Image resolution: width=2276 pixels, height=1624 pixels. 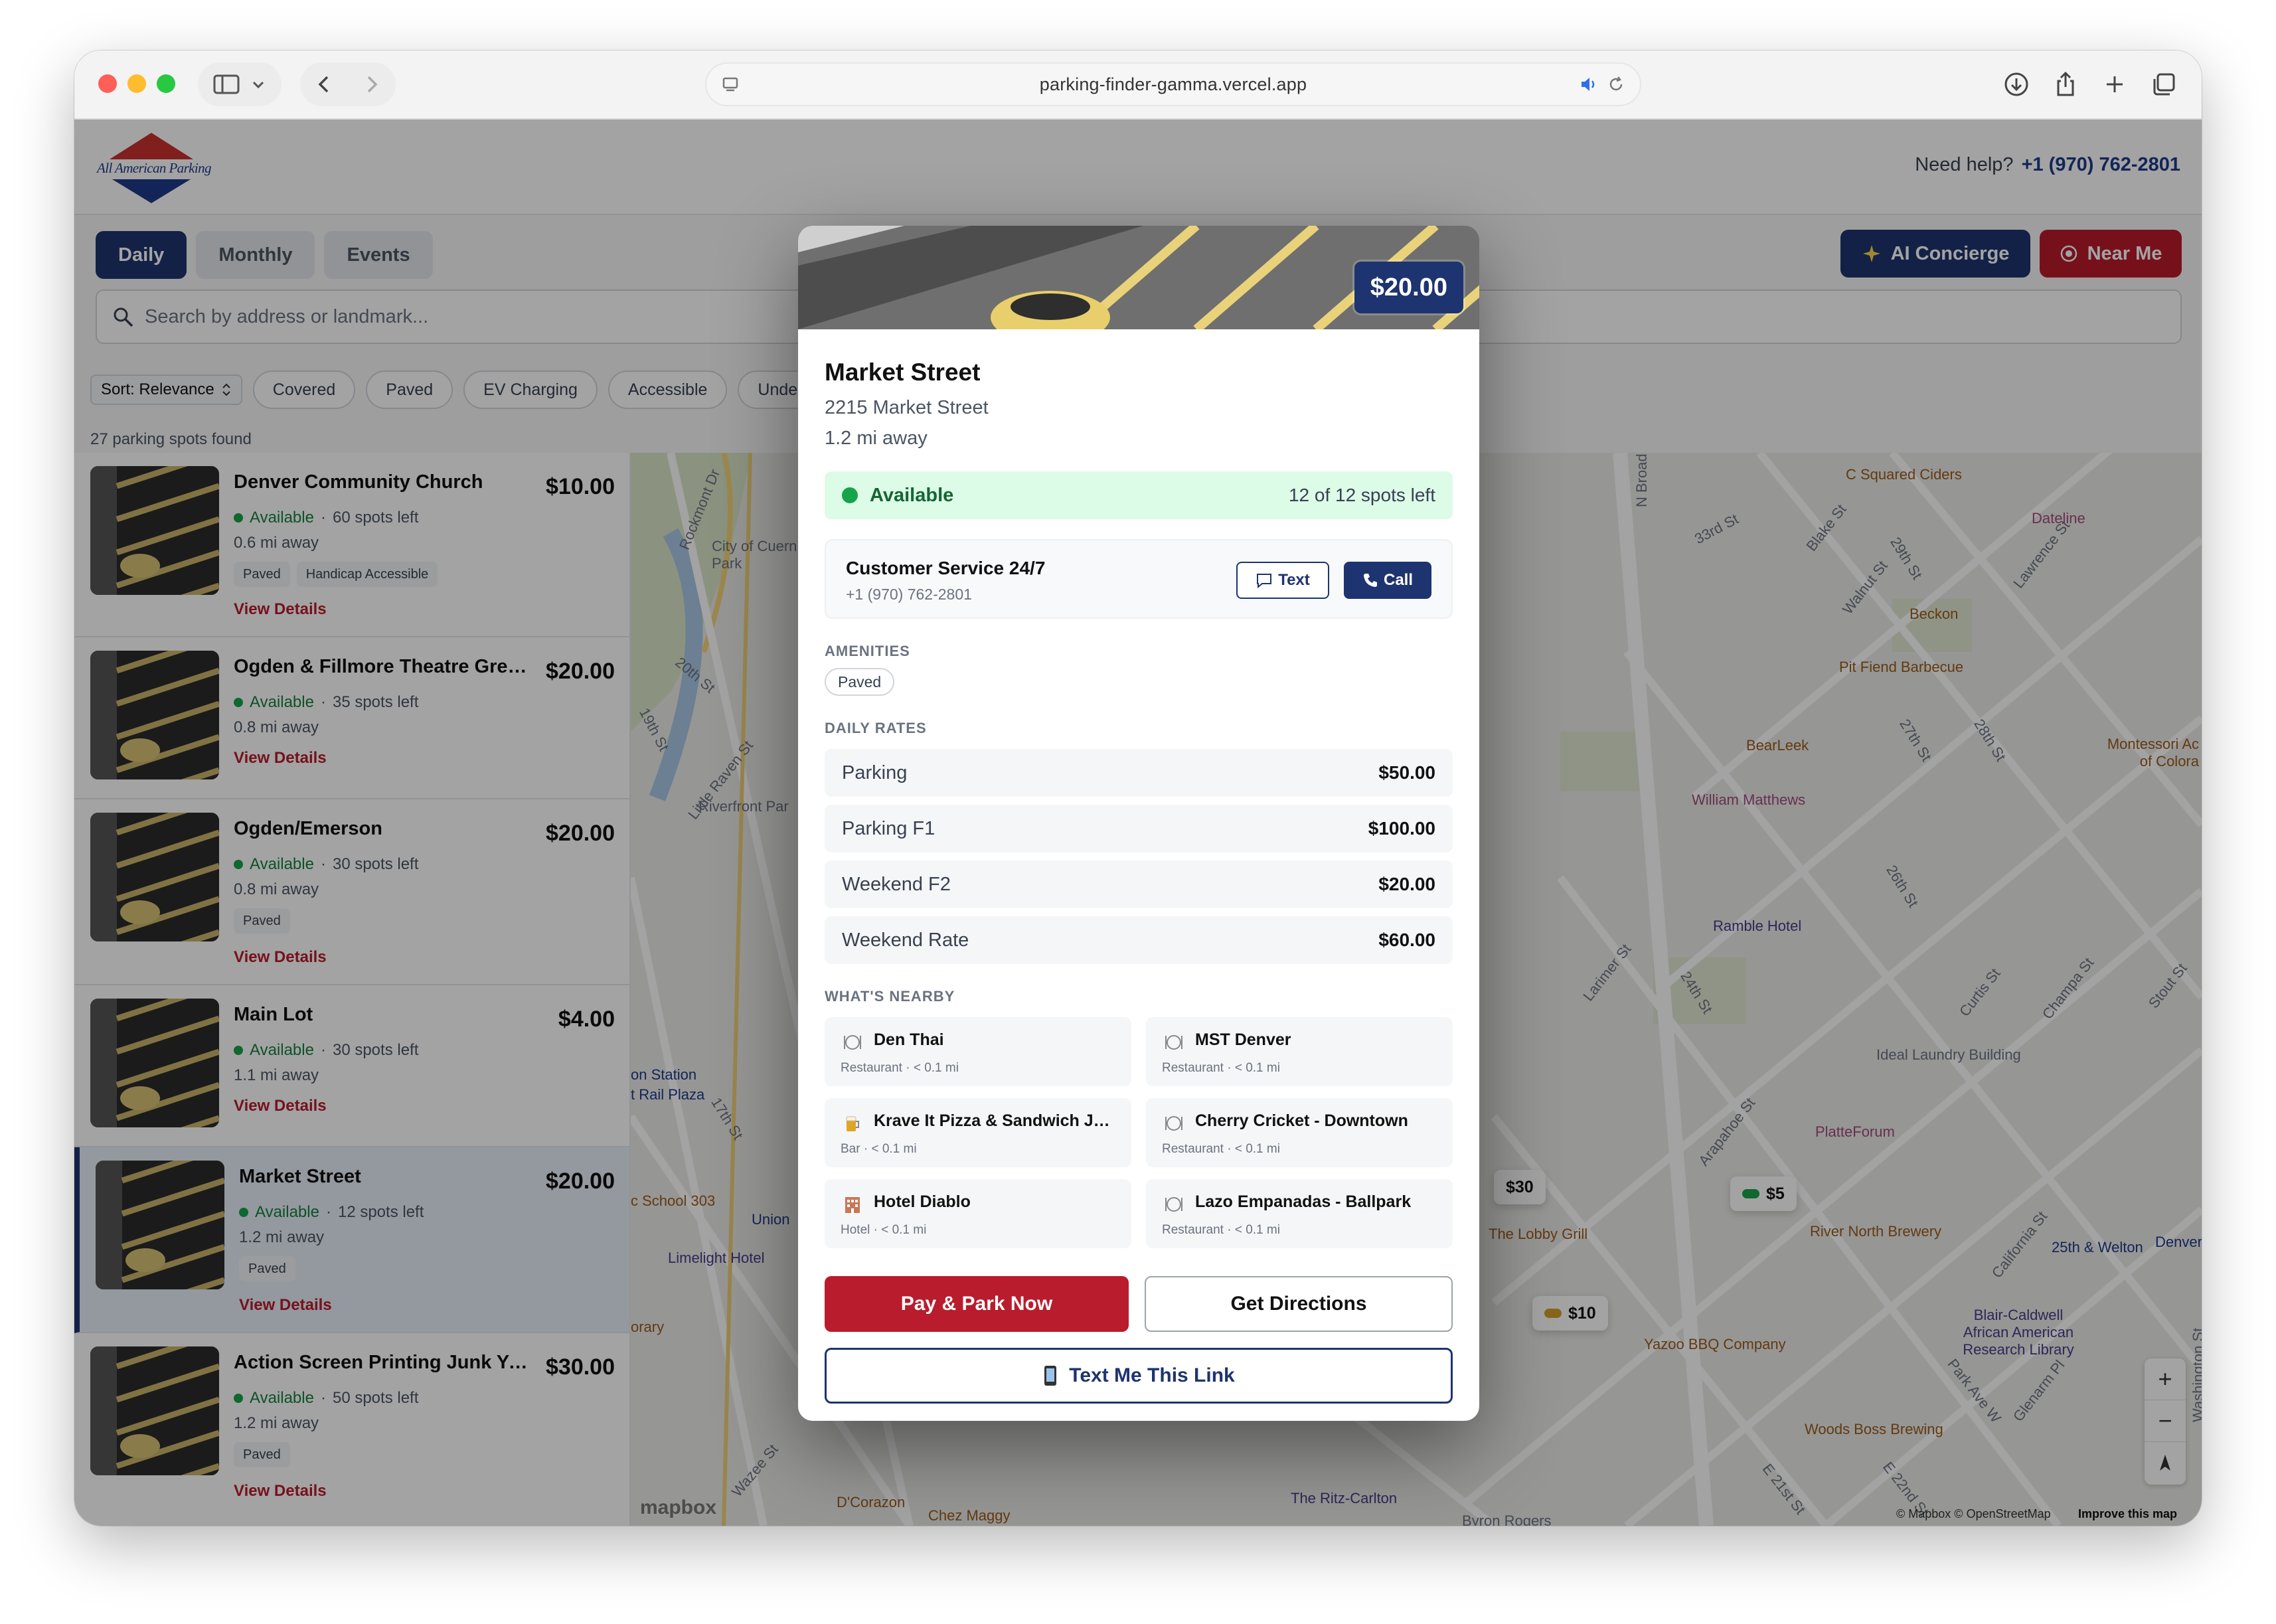 What do you see at coordinates (2016, 84) in the screenshot?
I see `download-icon` at bounding box center [2016, 84].